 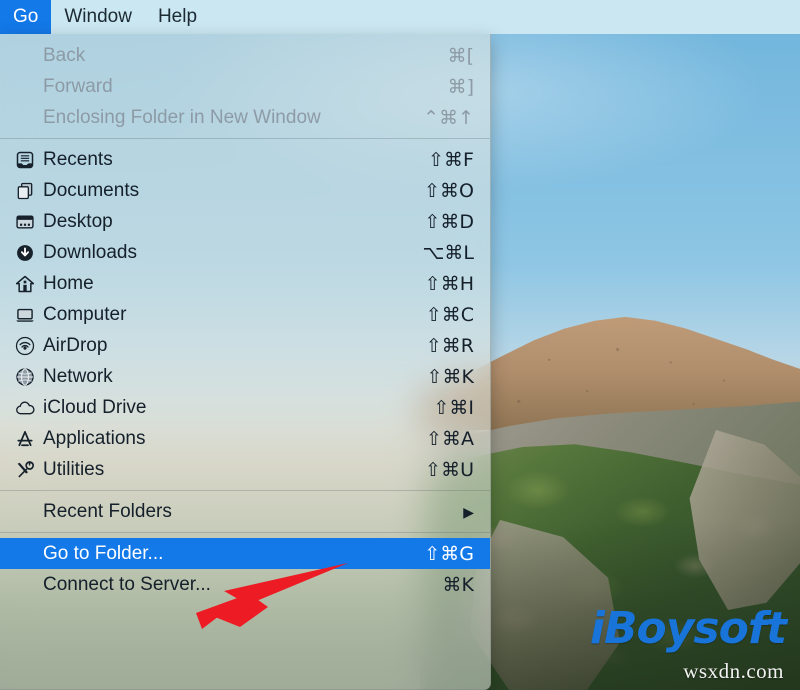 What do you see at coordinates (25, 253) in the screenshot?
I see `downloads-icon` at bounding box center [25, 253].